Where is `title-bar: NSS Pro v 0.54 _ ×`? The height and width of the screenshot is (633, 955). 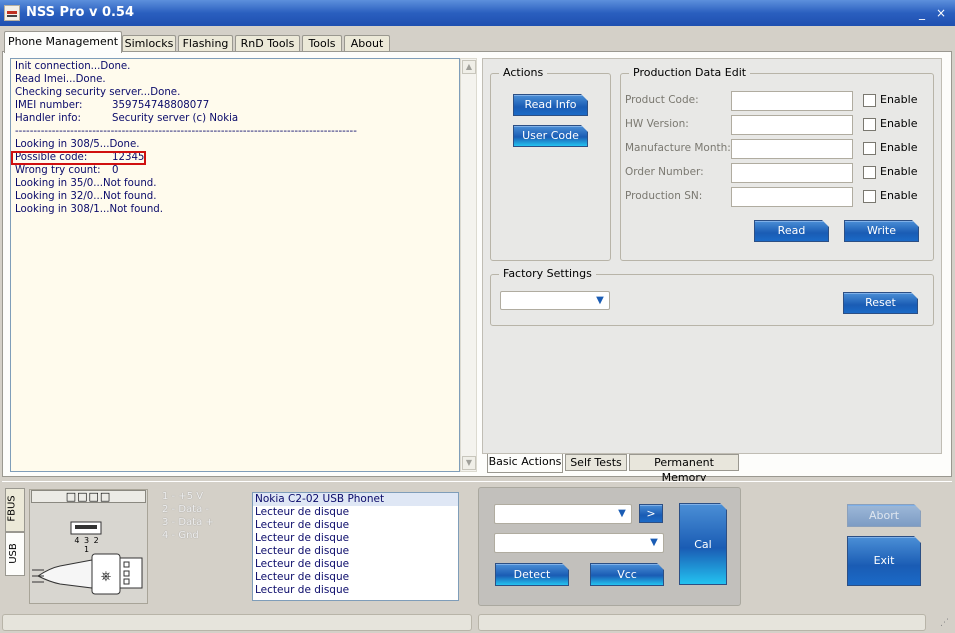 title-bar: NSS Pro v 0.54 _ × is located at coordinates (477, 13).